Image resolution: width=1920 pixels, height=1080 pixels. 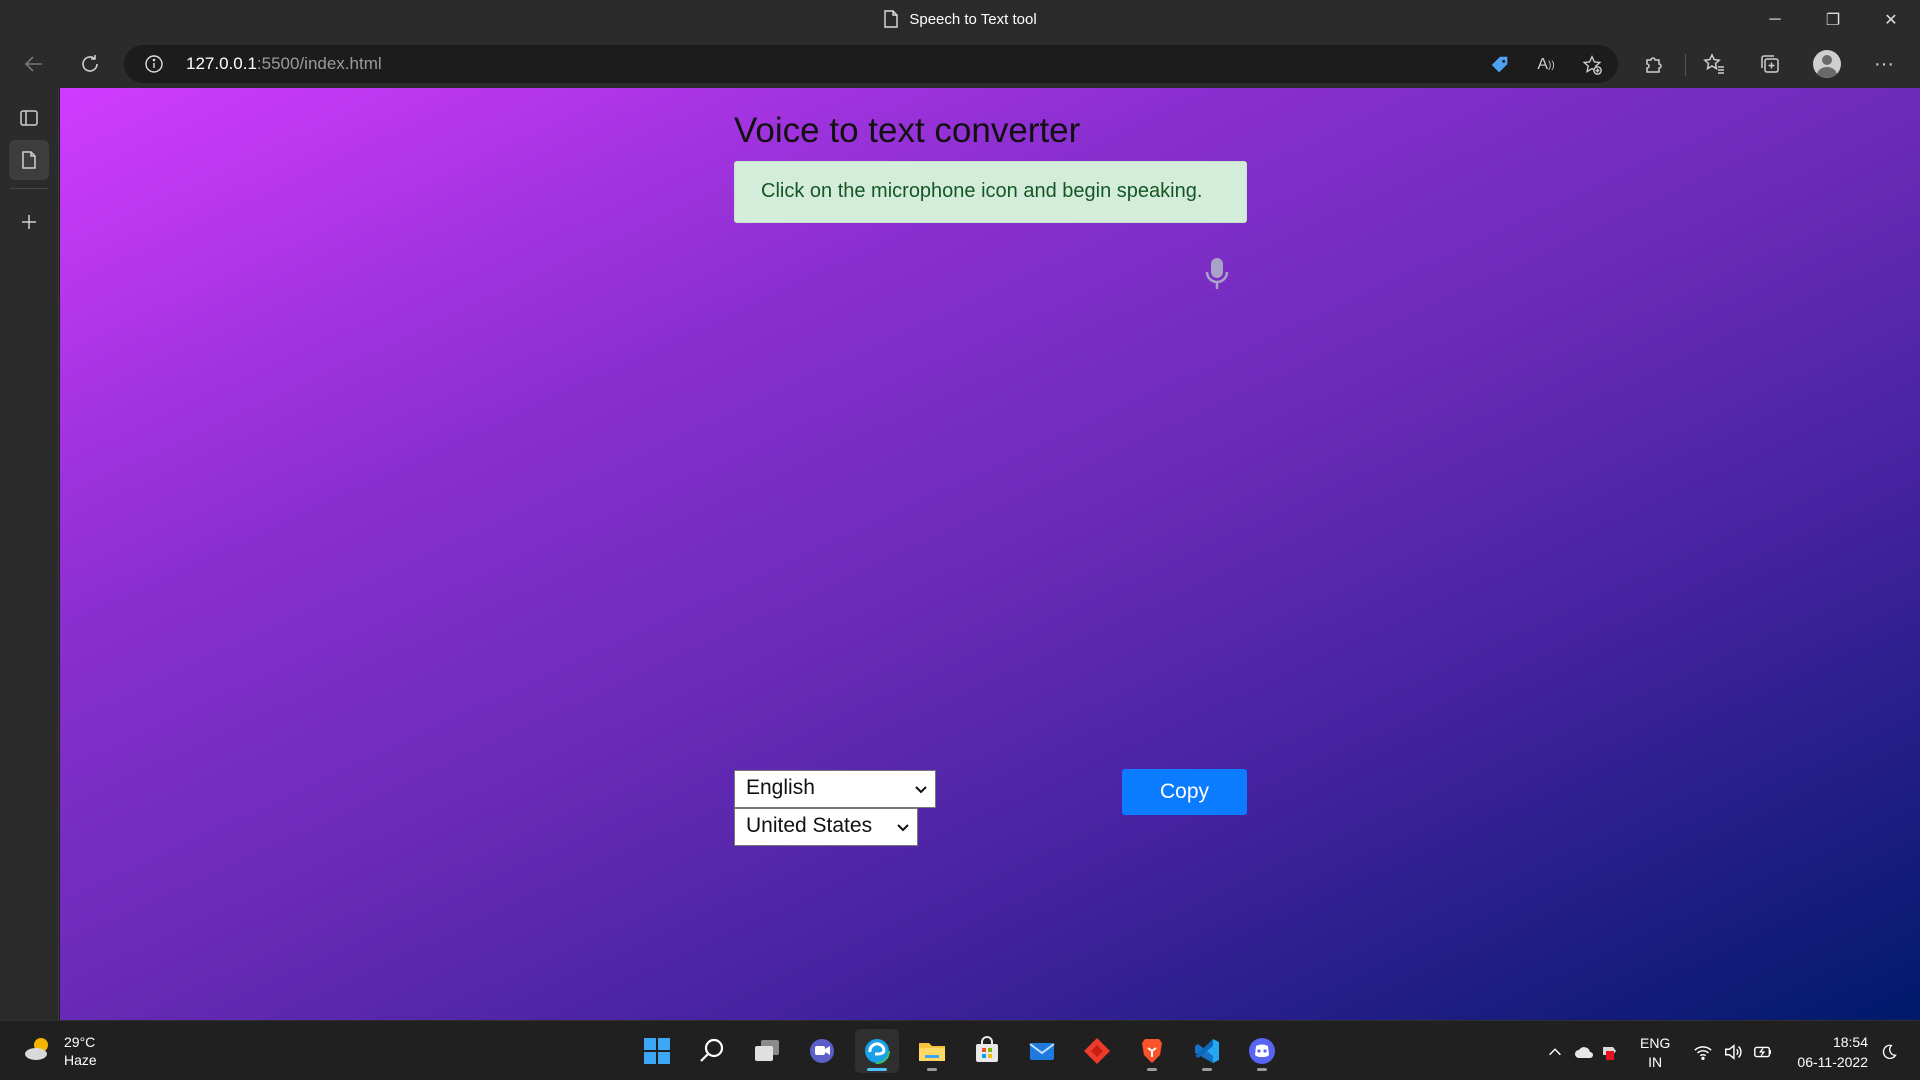 What do you see at coordinates (1884, 64) in the screenshot?
I see `more-menu-button: ···` at bounding box center [1884, 64].